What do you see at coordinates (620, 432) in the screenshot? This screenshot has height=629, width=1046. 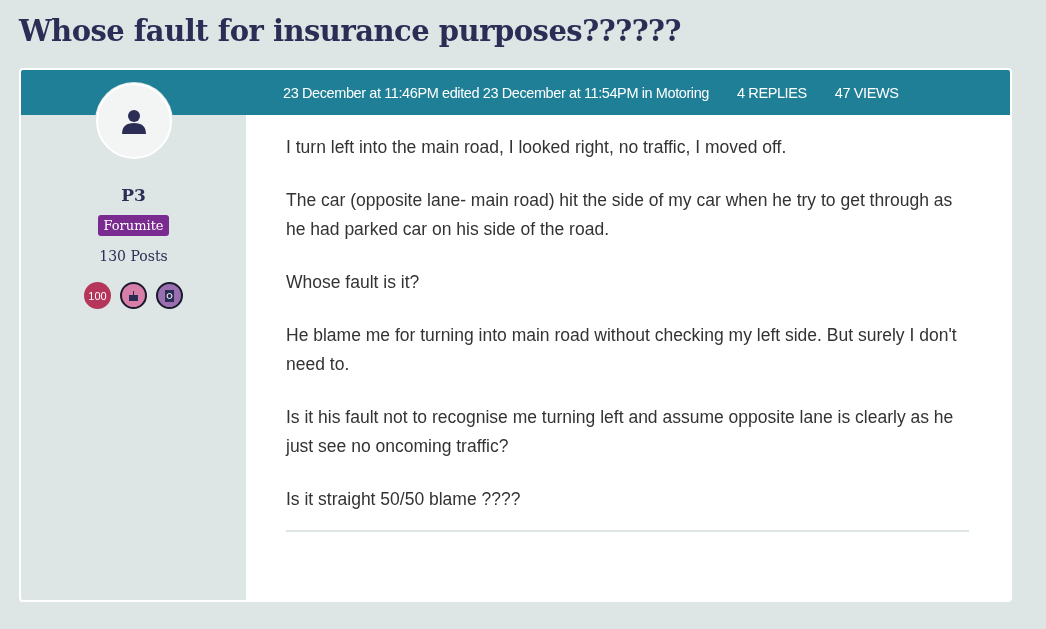 I see `post-paragraph: Is it his fault not to recognise me turning left and assume opposite lane is clearly as he just see no oncoming traffic?` at bounding box center [620, 432].